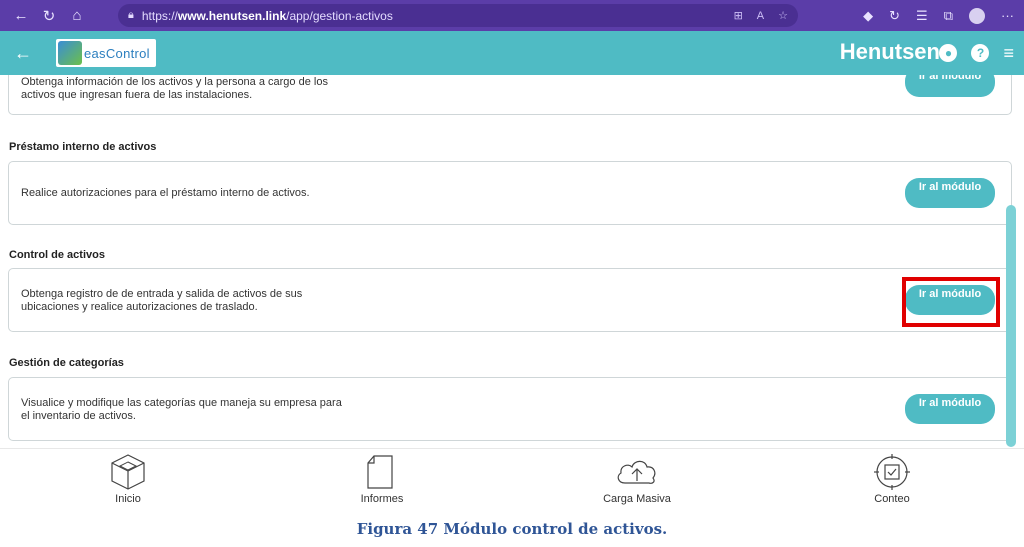 The height and width of the screenshot is (547, 1024). I want to click on tab-label: Inicio, so click(128, 499).